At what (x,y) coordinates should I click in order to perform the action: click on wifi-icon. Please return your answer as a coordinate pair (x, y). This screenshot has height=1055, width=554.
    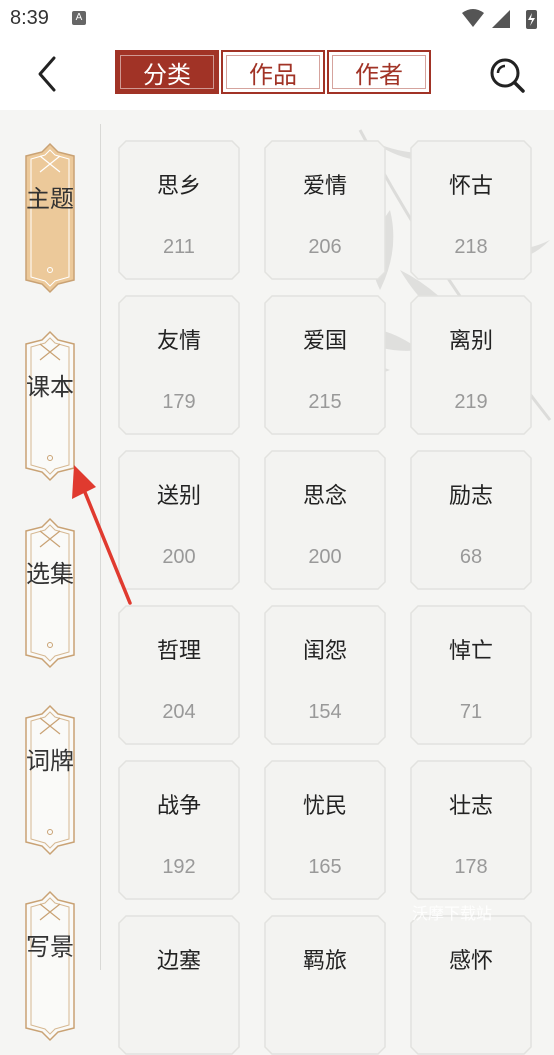
    Looking at the image, I should click on (473, 18).